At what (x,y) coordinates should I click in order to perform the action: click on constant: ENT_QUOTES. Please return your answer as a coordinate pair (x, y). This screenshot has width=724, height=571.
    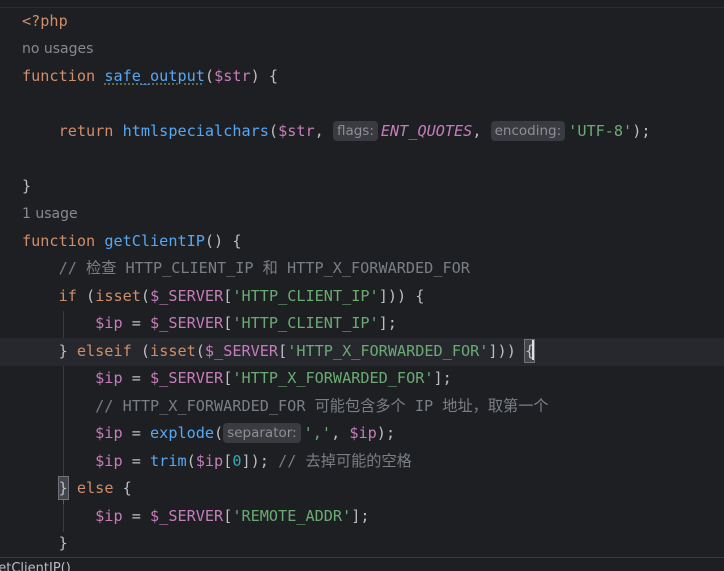
    Looking at the image, I should click on (426, 131).